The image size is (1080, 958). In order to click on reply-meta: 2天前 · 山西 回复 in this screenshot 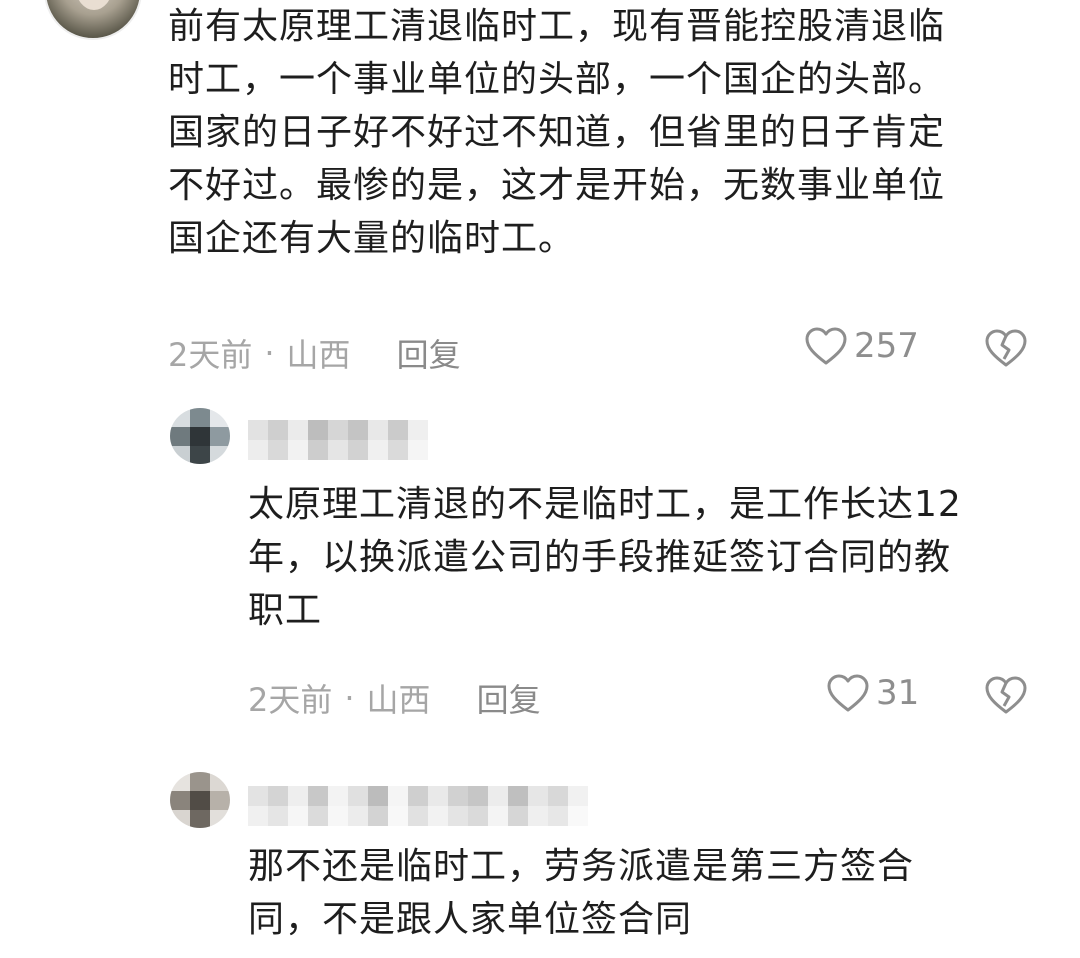, I will do `click(394, 698)`.